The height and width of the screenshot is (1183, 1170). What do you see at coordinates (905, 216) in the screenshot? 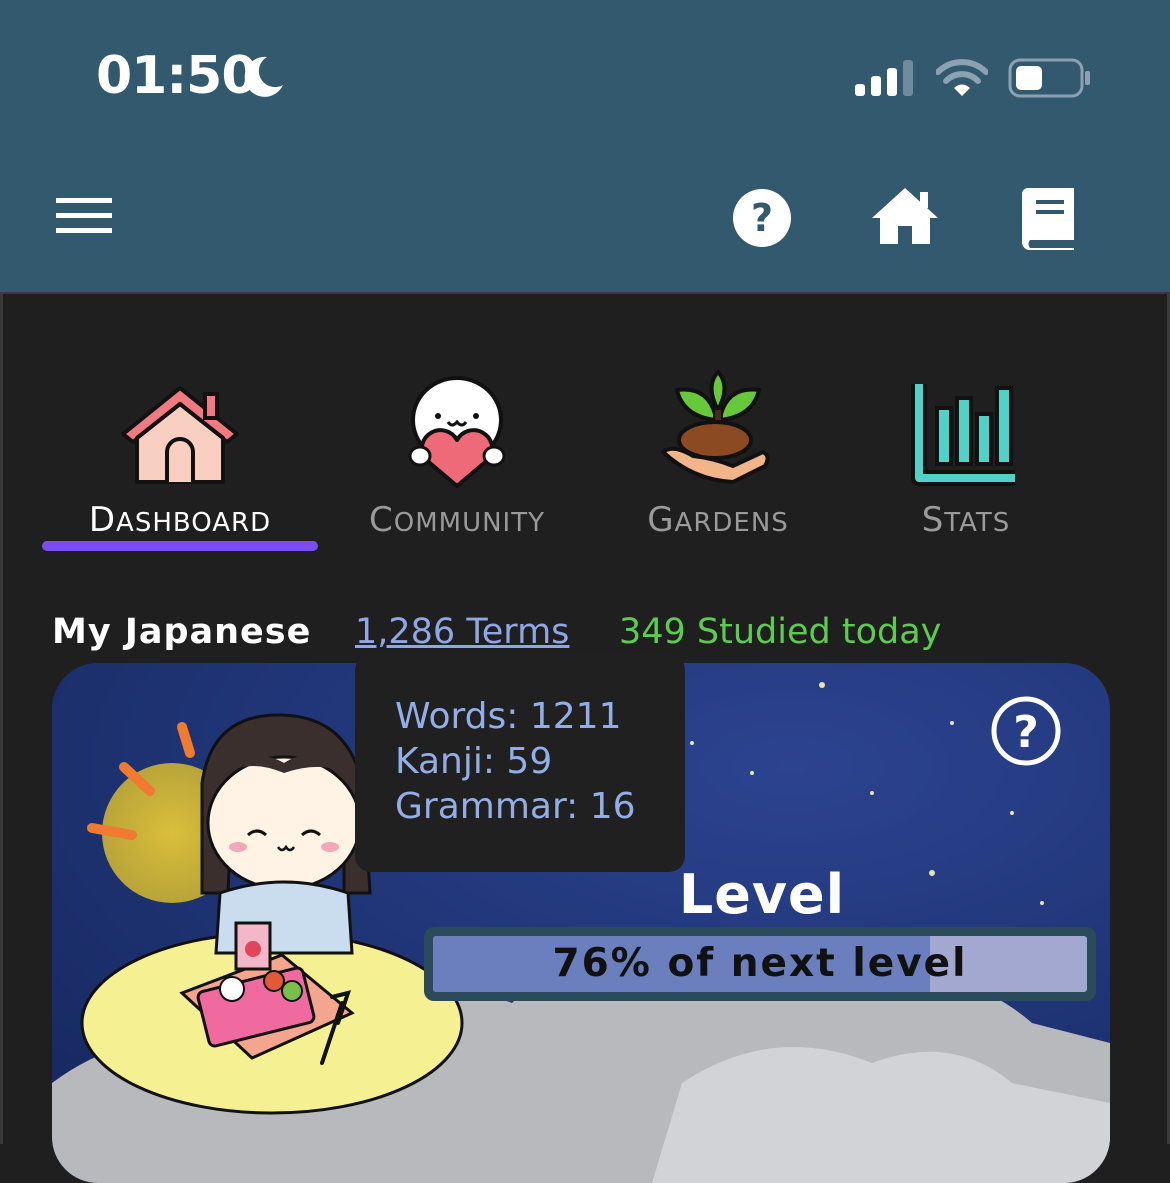
I see `home-icon` at bounding box center [905, 216].